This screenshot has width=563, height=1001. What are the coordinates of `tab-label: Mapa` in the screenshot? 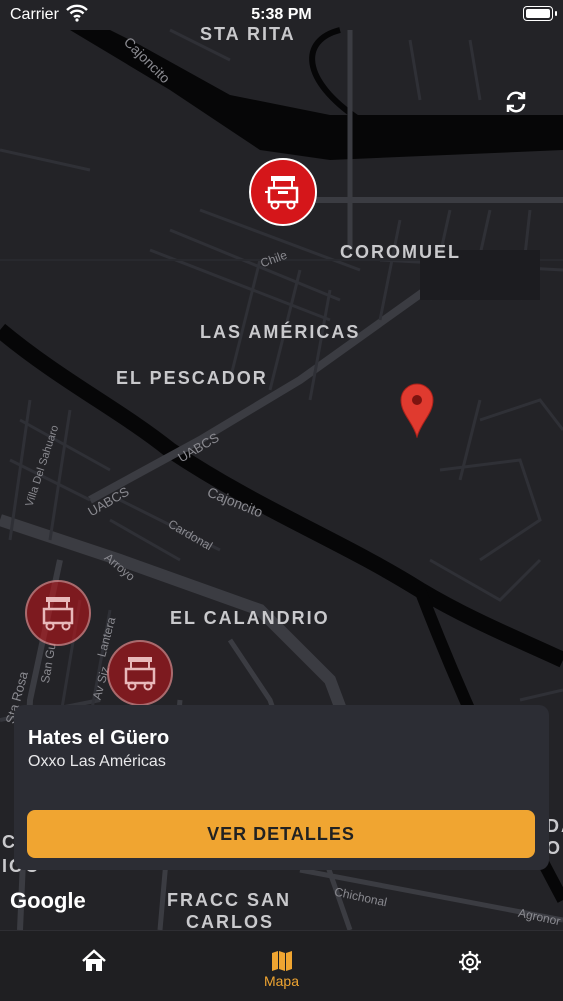 It's located at (281, 981).